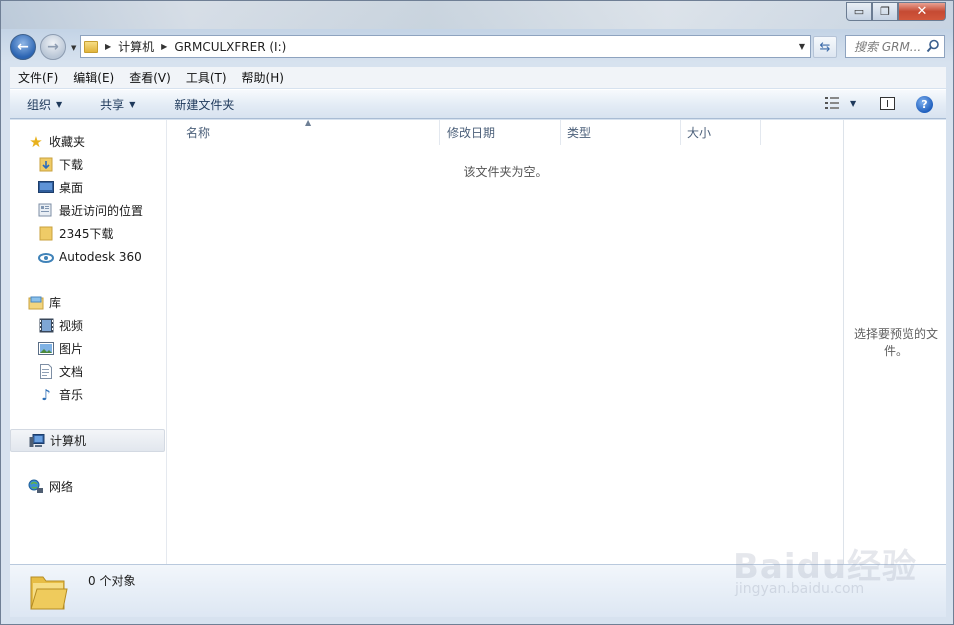 The height and width of the screenshot is (625, 954). I want to click on nav-computer-label: 计算机, so click(68, 441).